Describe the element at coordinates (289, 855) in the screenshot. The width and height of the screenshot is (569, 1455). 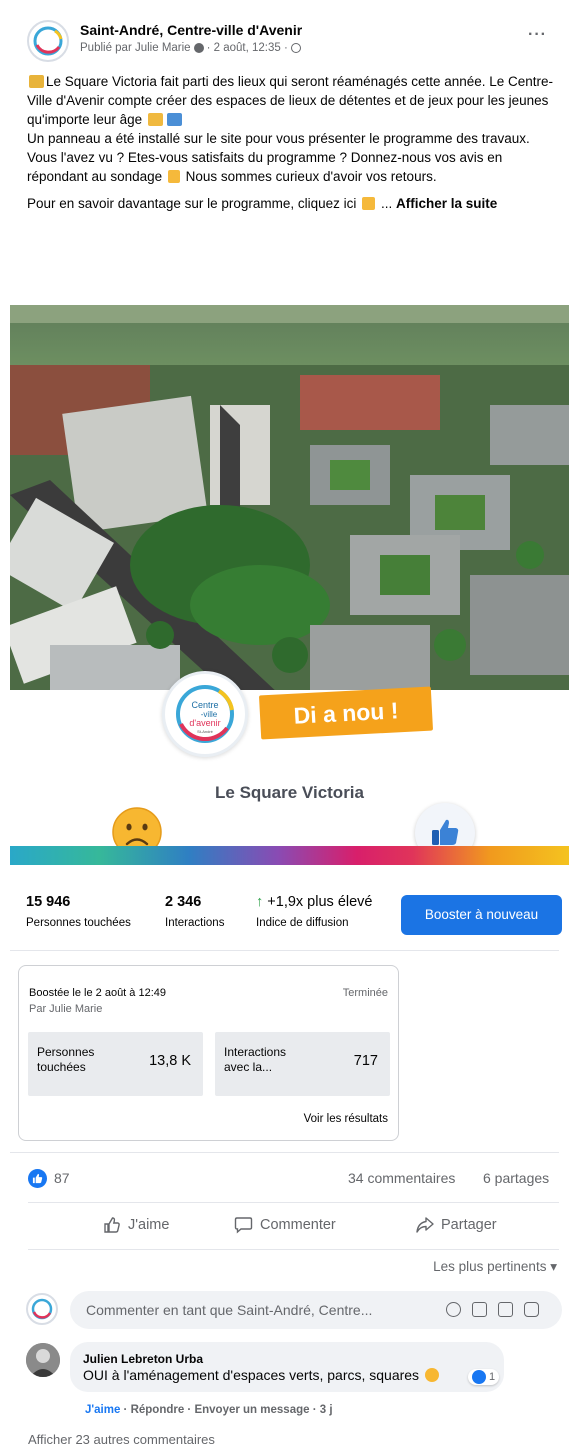
I see `rainbow-band` at that location.